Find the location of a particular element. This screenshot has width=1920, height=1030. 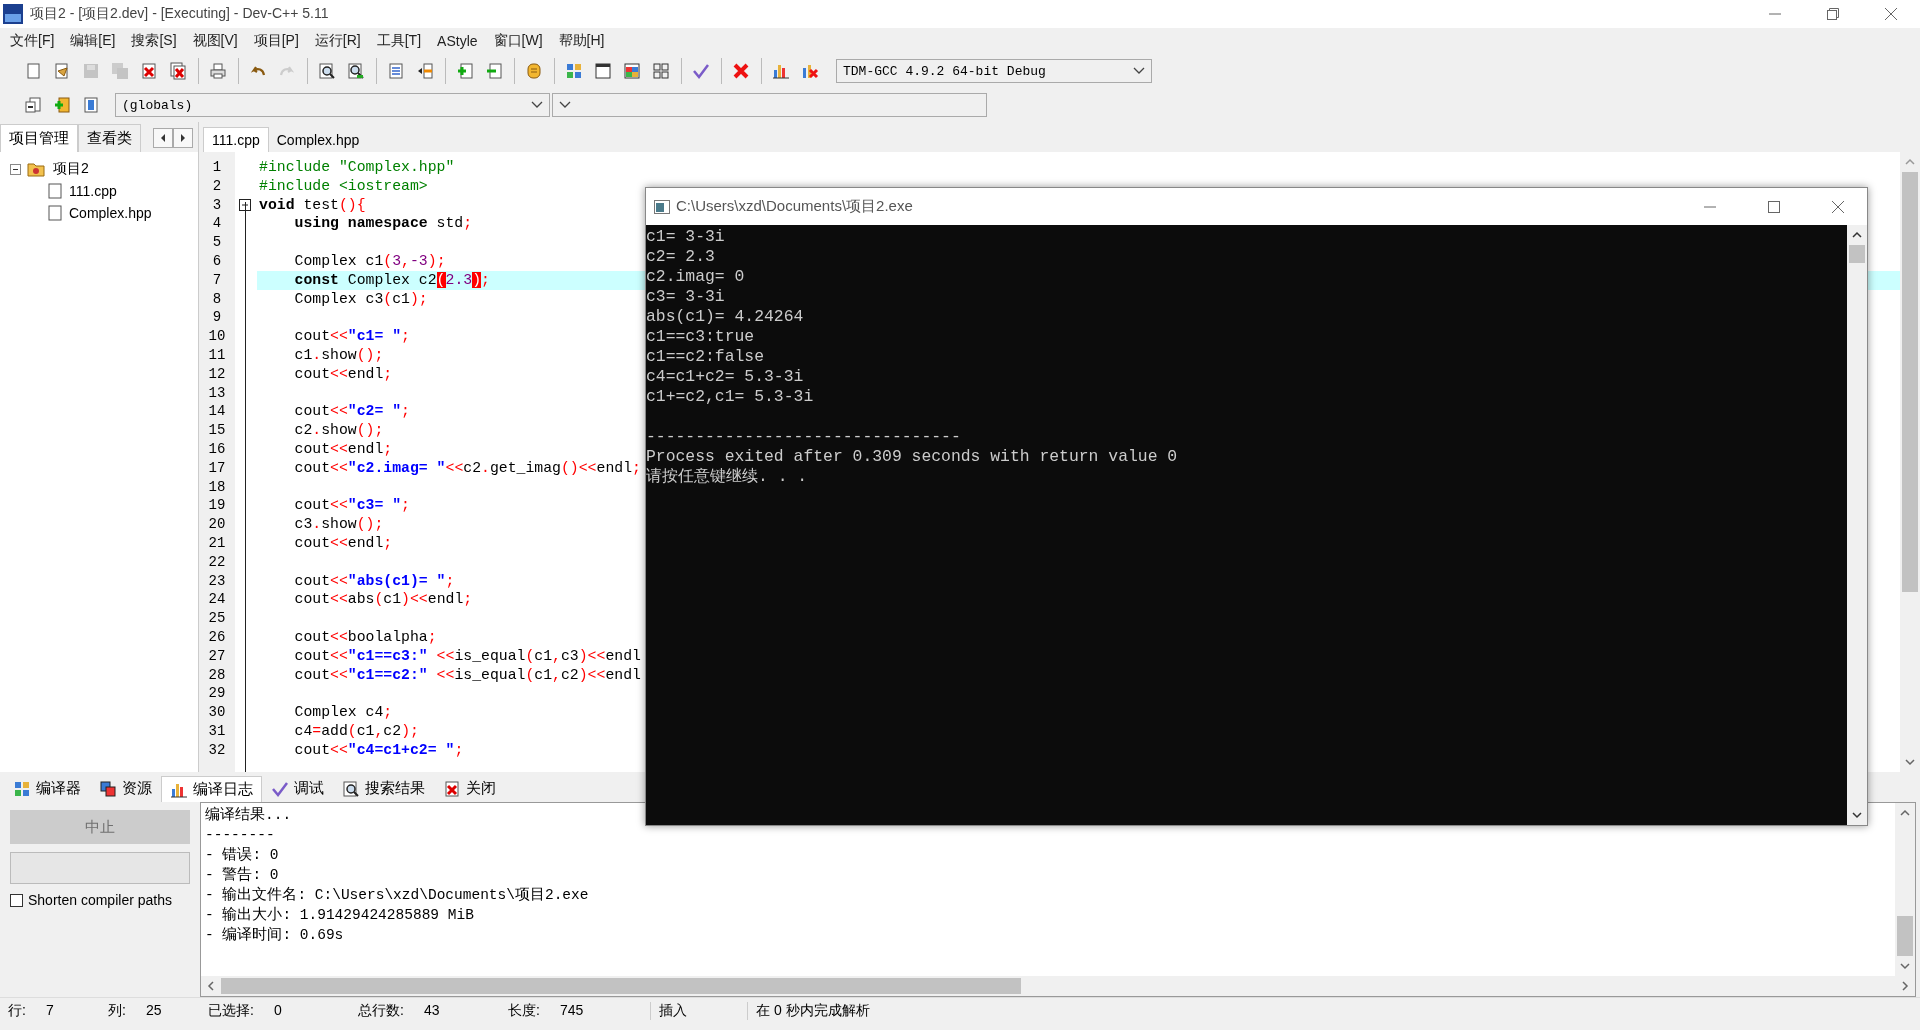

line-number: 25 is located at coordinates (217, 618).